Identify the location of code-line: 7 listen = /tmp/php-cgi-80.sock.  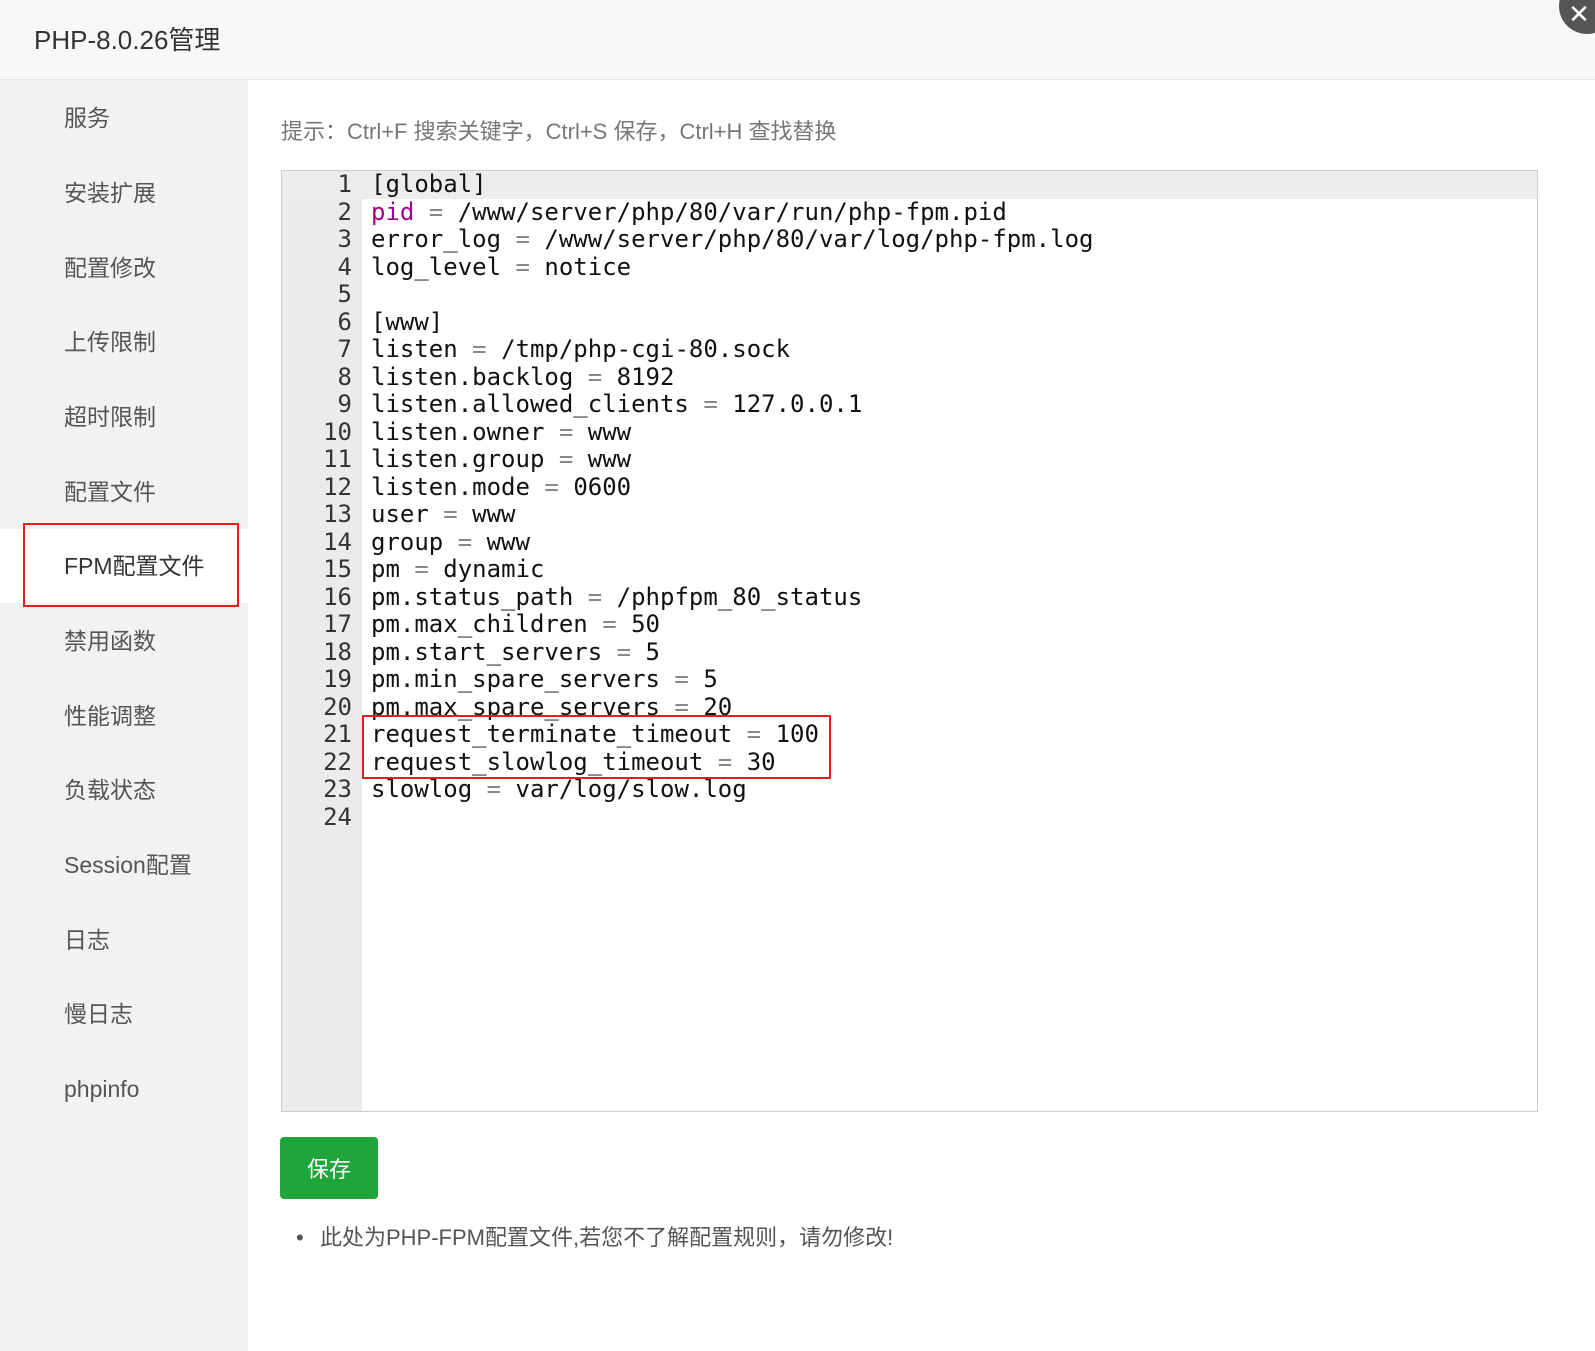
(909, 349).